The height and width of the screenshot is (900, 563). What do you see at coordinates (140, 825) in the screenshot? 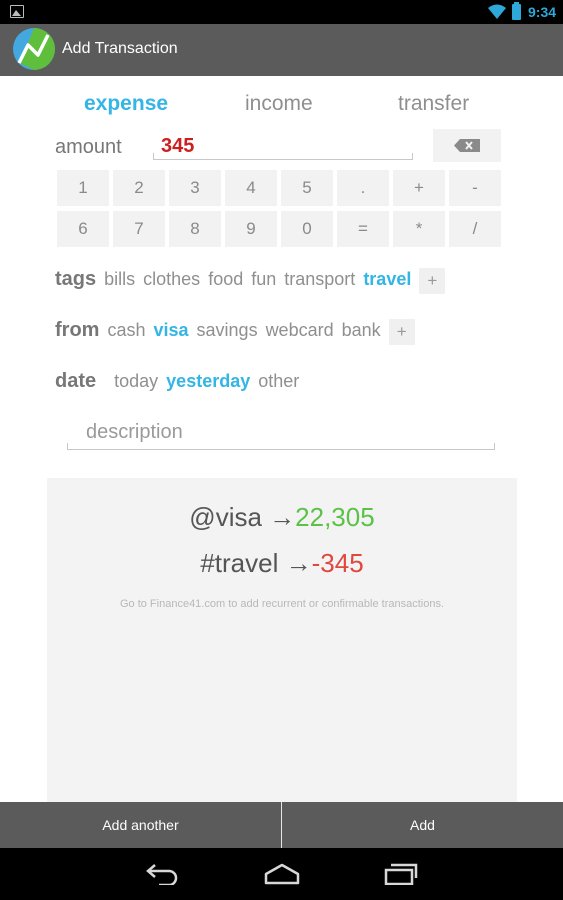
I see `add-another-button: Add another` at bounding box center [140, 825].